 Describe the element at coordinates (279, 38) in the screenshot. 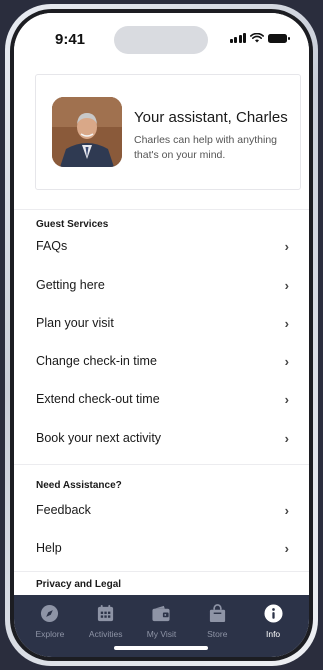

I see `battery-icon` at that location.